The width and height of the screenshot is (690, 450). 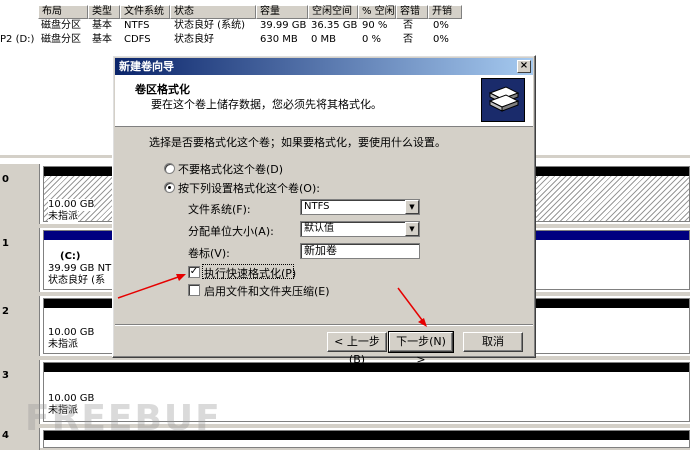 I want to click on volume-list-header: 布局 类型 文件系统 状态 容量 空闲空间 % 空闲 容错 开销, so click(x=345, y=12).